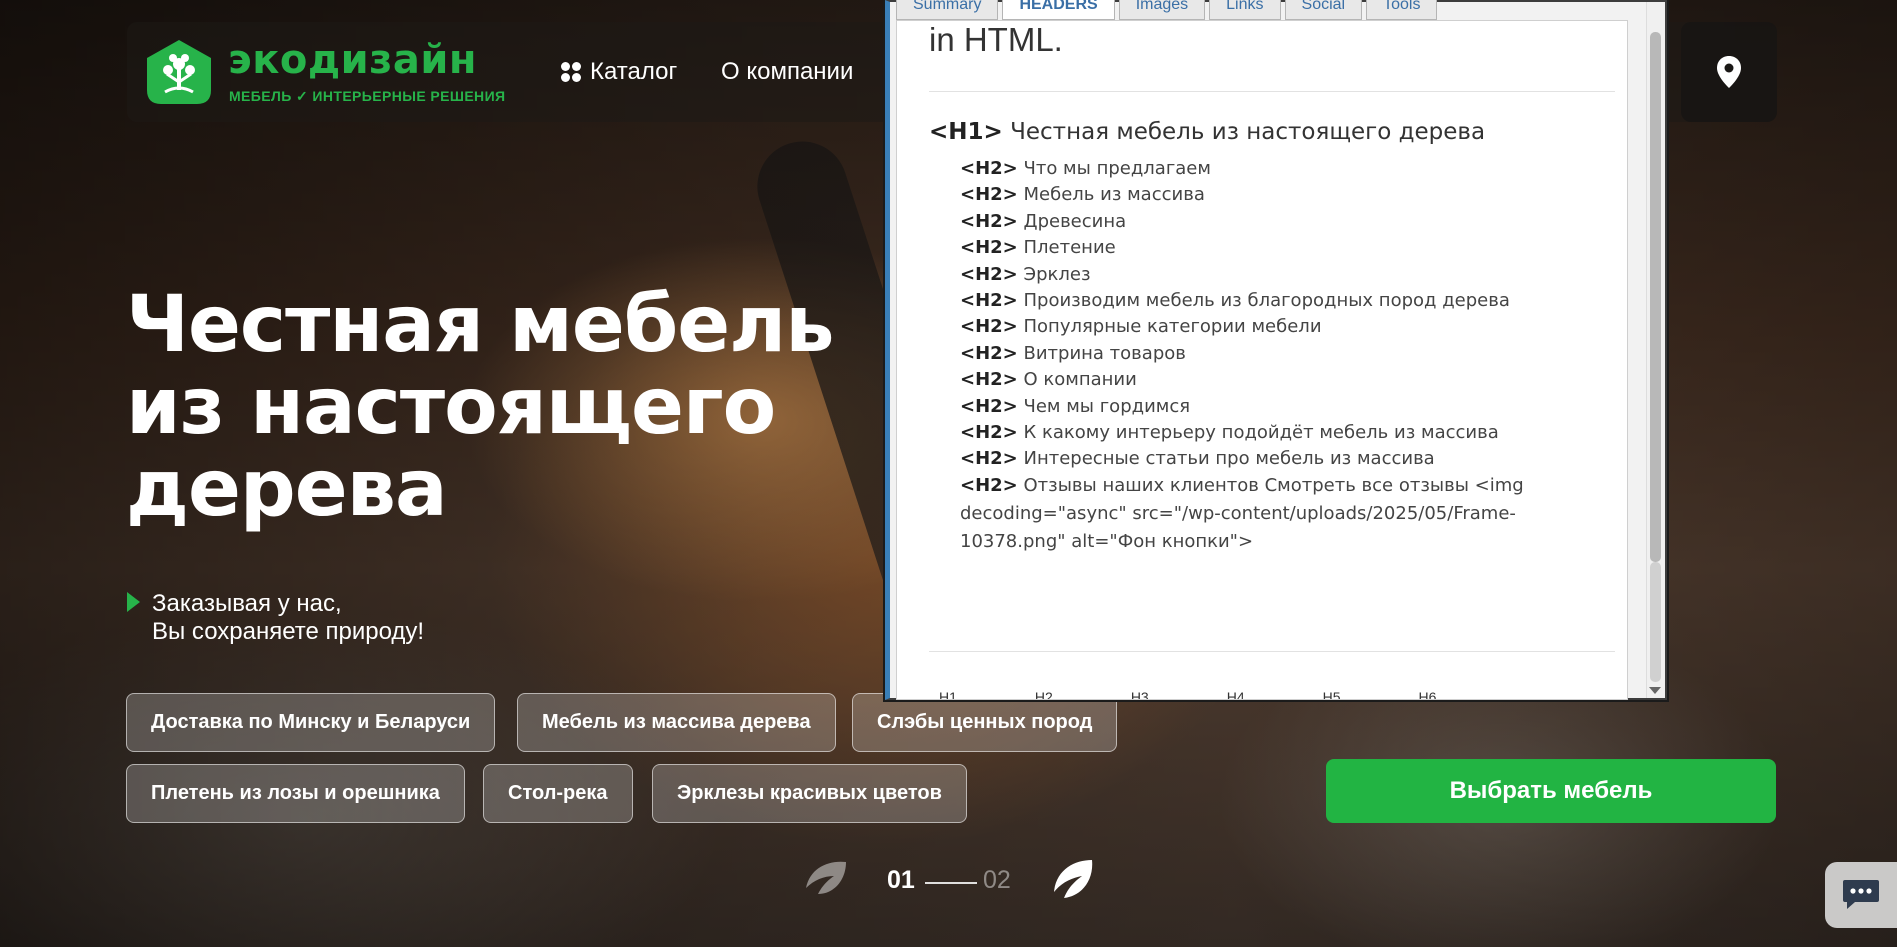  Describe the element at coordinates (1331, 694) in the screenshot. I see `count-h5: H5` at that location.